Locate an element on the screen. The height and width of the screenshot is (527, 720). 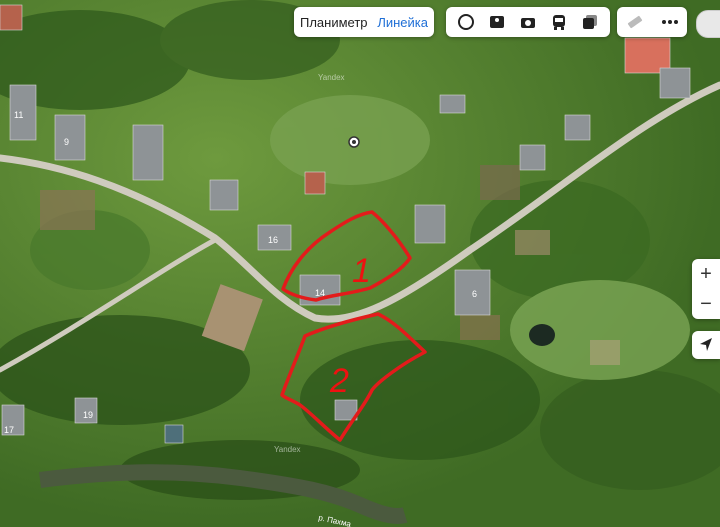
plot-2-label: 2 is located at coordinates (339, 381).